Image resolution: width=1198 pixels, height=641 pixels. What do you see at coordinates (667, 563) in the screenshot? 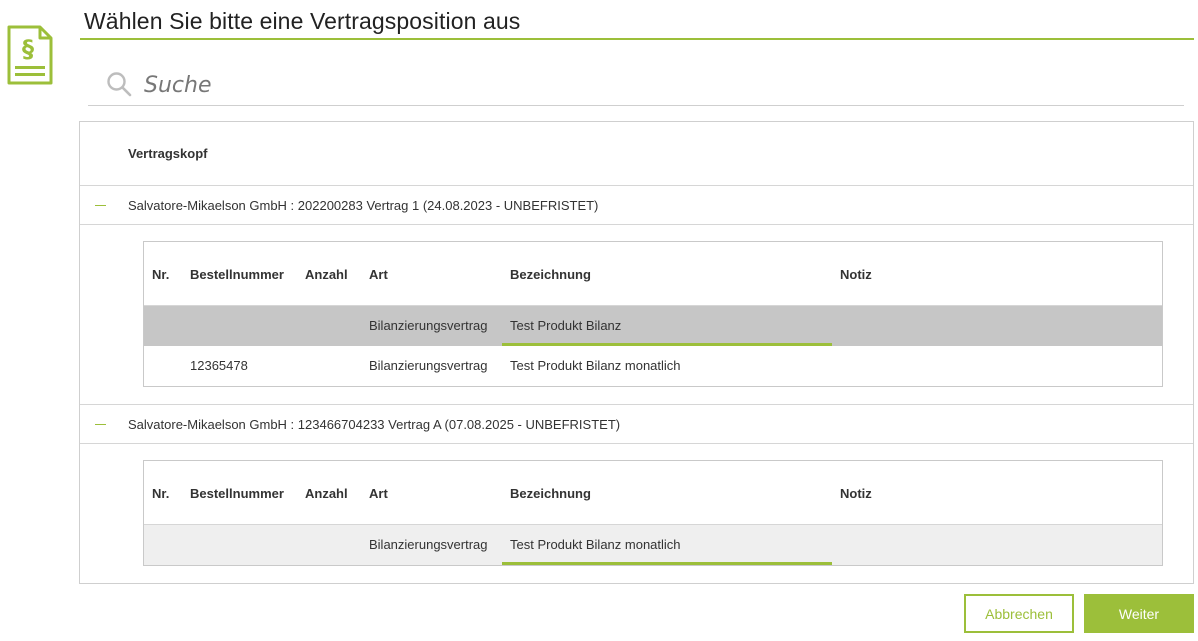
I see `hover-underline` at bounding box center [667, 563].